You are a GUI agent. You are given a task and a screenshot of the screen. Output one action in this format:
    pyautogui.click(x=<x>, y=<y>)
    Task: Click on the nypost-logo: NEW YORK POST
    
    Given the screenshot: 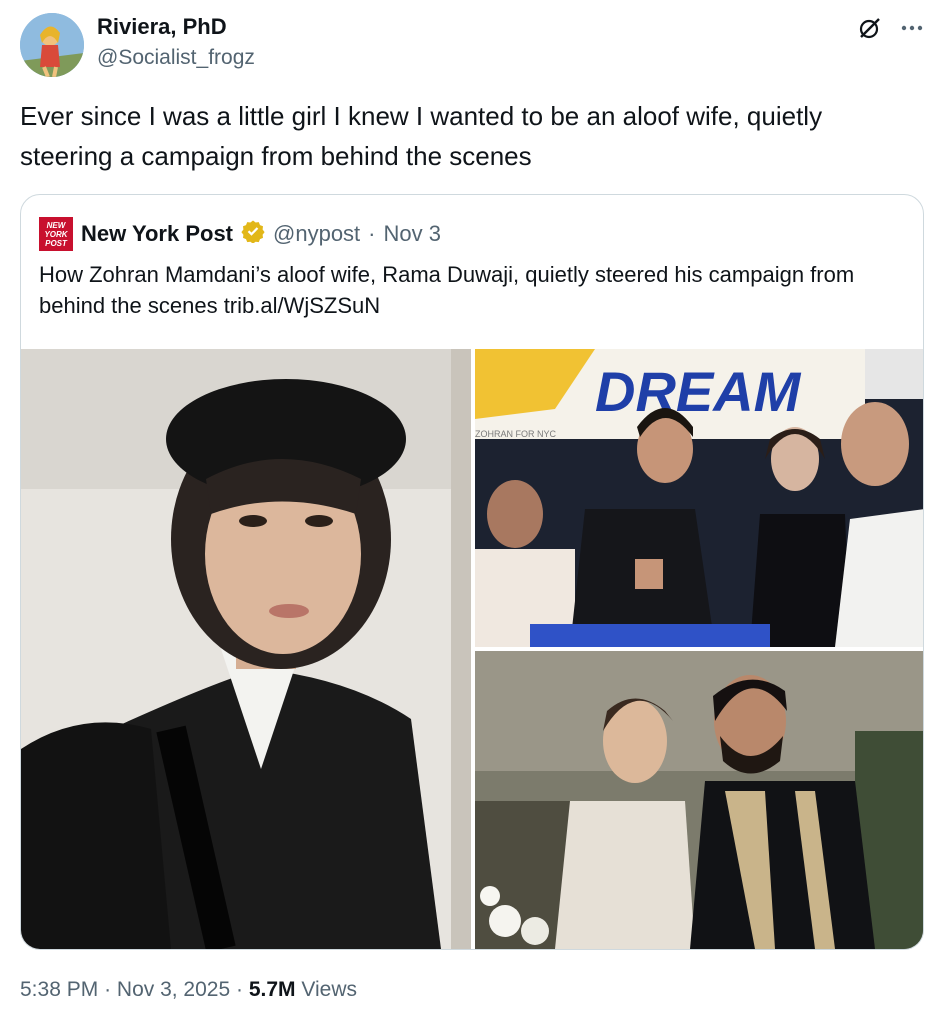 What is the action you would take?
    pyautogui.click(x=56, y=234)
    